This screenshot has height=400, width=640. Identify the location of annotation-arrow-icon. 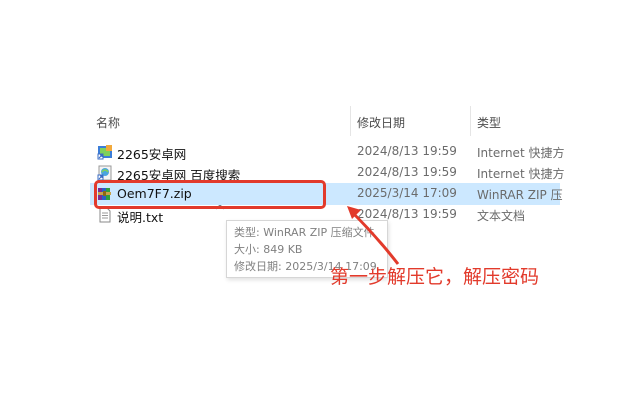
(373, 235).